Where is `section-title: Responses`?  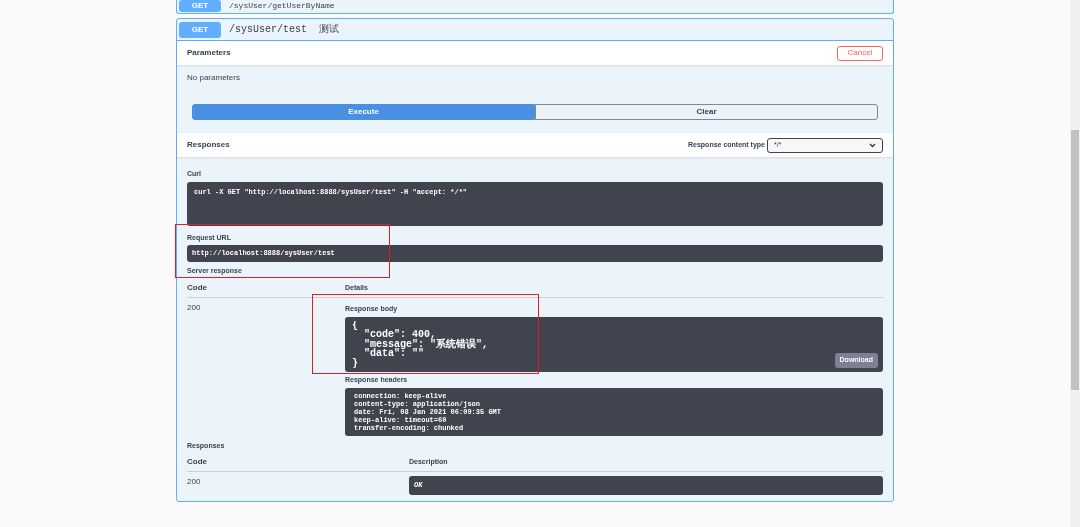 section-title: Responses is located at coordinates (208, 145).